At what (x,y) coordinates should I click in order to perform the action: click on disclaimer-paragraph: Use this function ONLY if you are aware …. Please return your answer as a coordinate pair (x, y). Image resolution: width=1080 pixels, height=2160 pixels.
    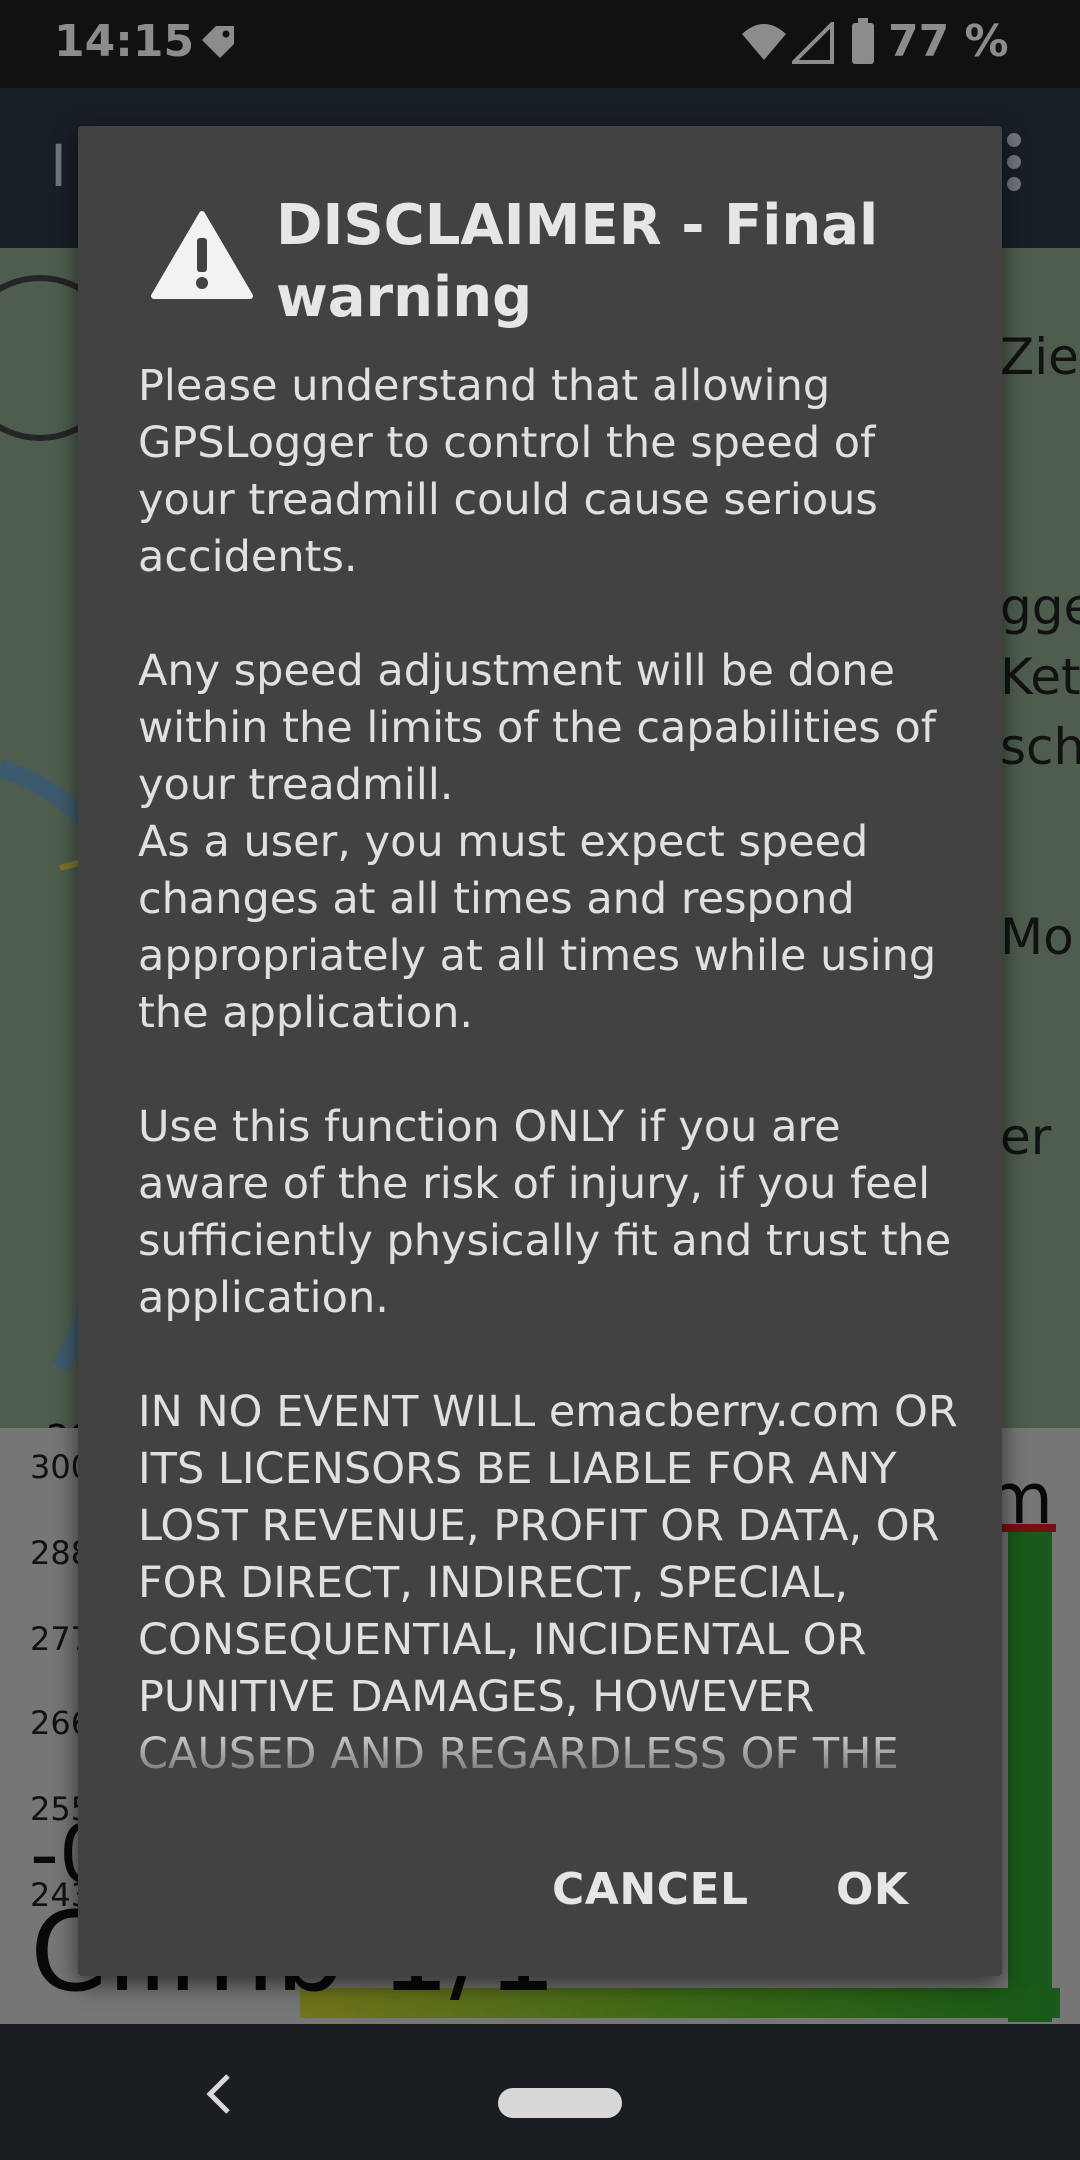
    Looking at the image, I should click on (545, 1212).